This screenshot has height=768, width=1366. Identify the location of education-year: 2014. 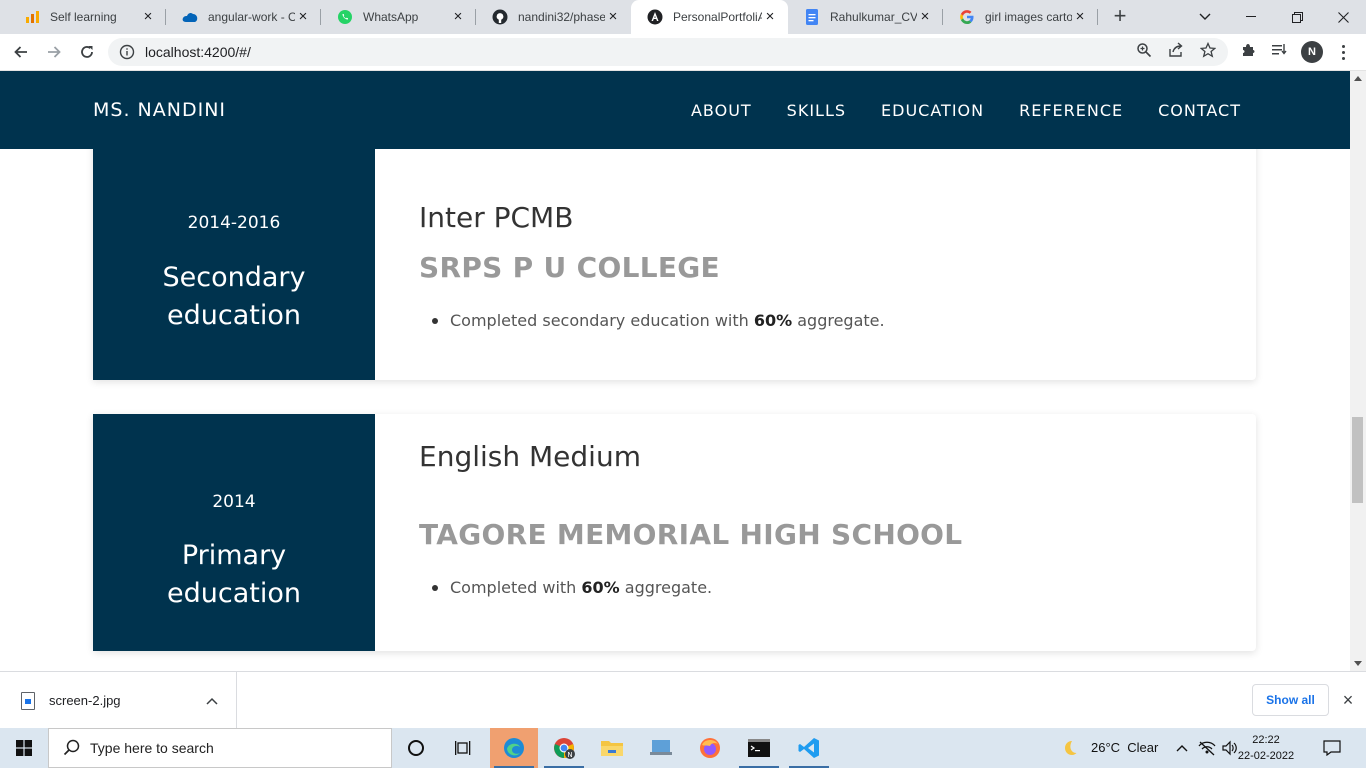
(234, 502).